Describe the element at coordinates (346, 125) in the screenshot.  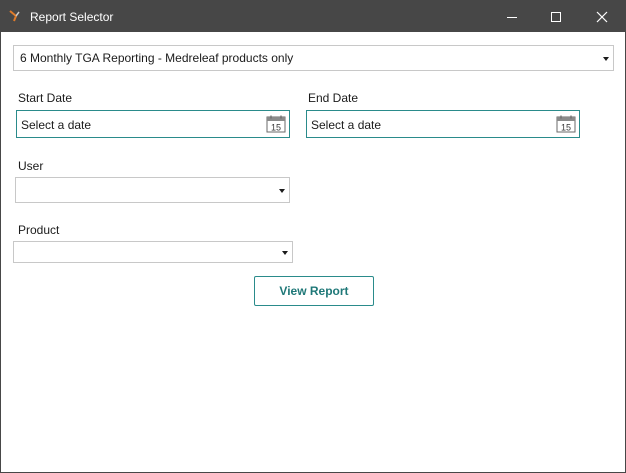
I see `end-date-placeholder: Select a date` at that location.